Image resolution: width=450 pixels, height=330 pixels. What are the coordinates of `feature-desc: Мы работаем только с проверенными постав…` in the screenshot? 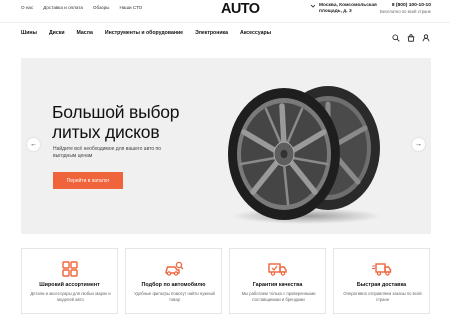 It's located at (278, 296).